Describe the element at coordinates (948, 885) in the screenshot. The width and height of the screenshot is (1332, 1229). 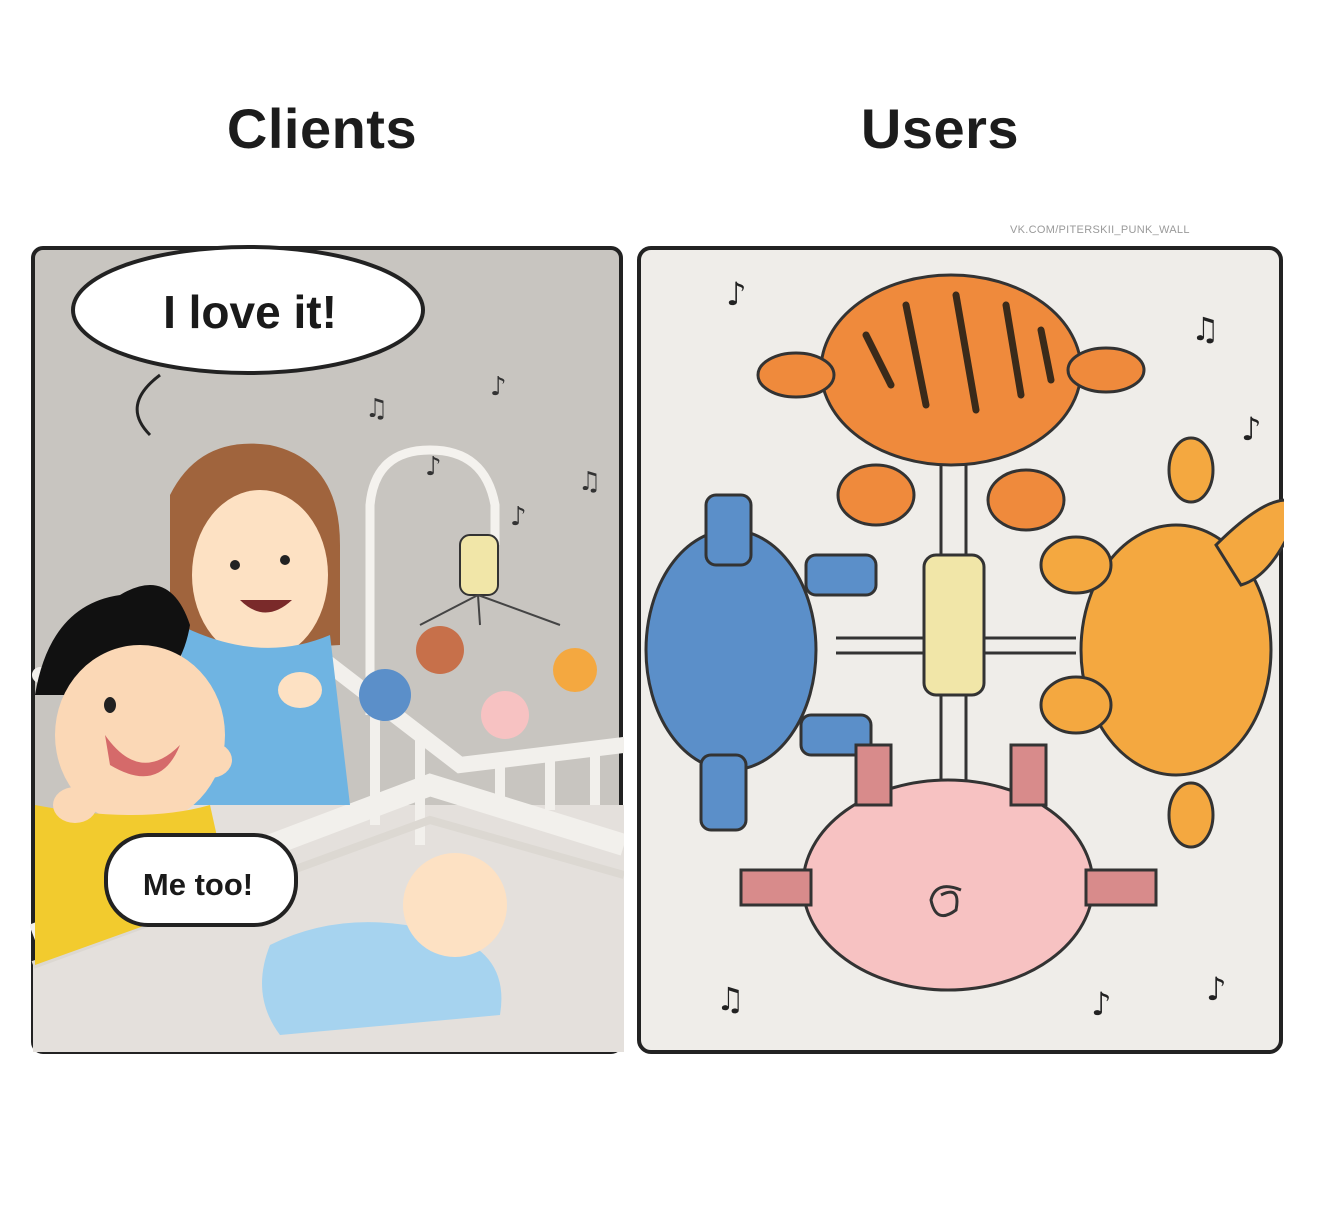
I see `pig-toy` at that location.